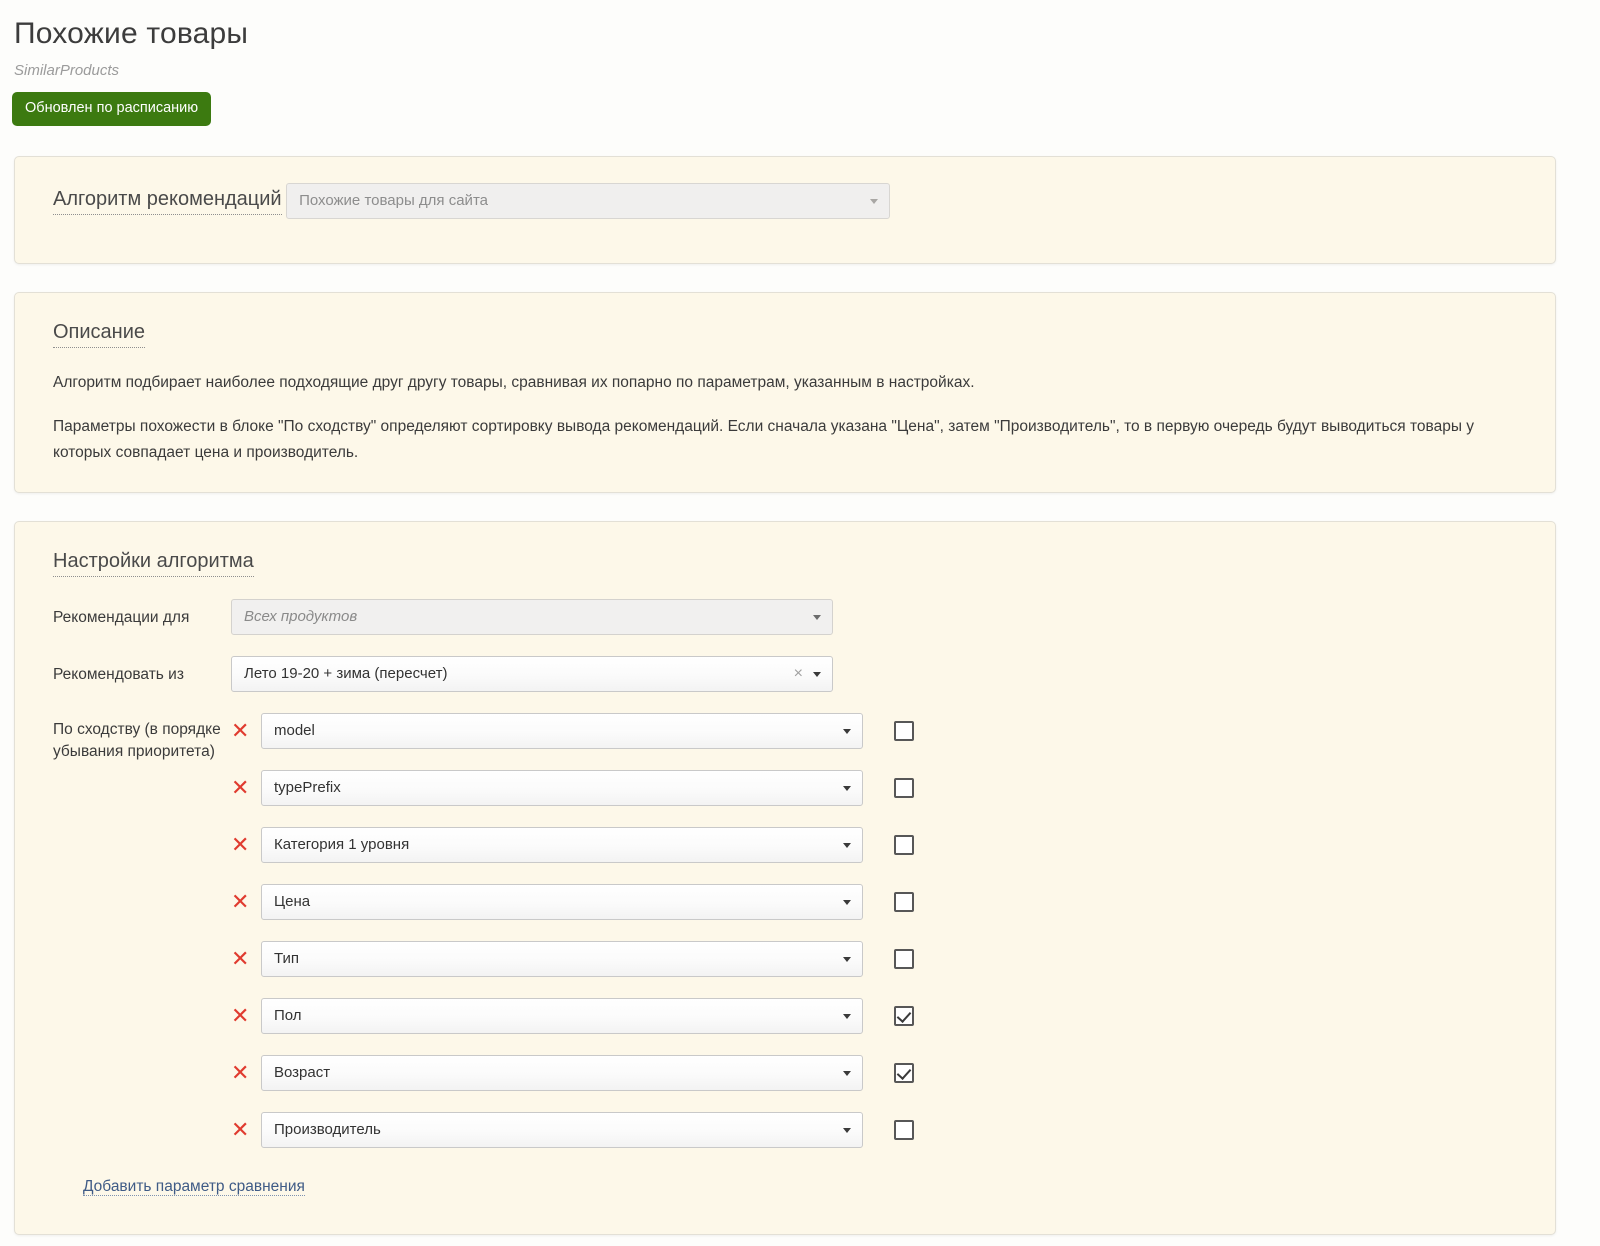  Describe the element at coordinates (294, 730) in the screenshot. I see `similarity-parameter-value: model` at that location.